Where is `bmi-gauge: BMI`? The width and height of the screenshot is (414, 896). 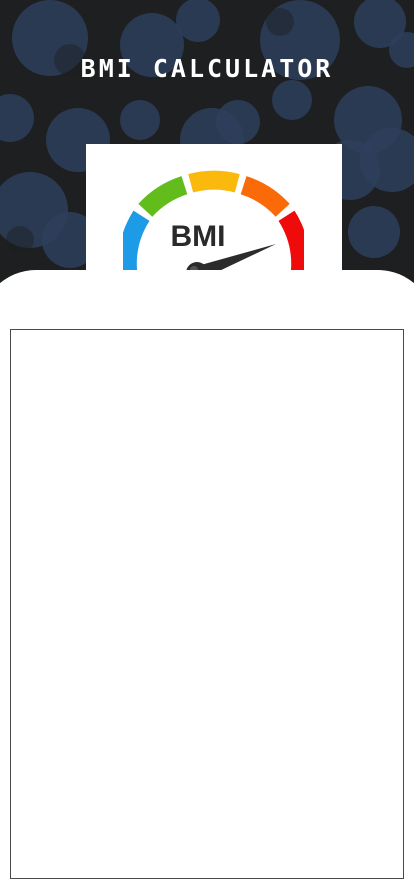 bmi-gauge: BMI is located at coordinates (214, 214).